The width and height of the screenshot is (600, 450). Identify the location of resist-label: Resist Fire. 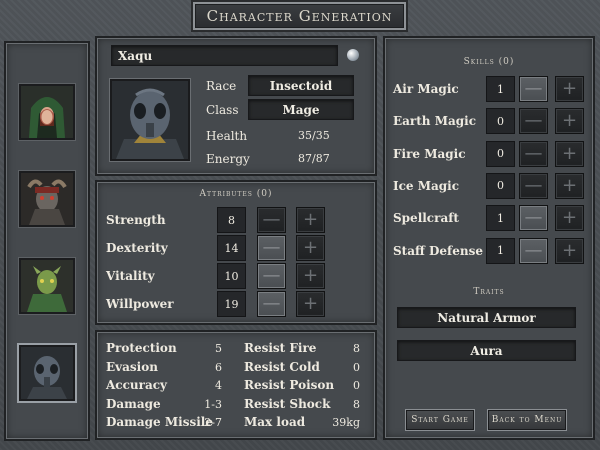
(280, 348).